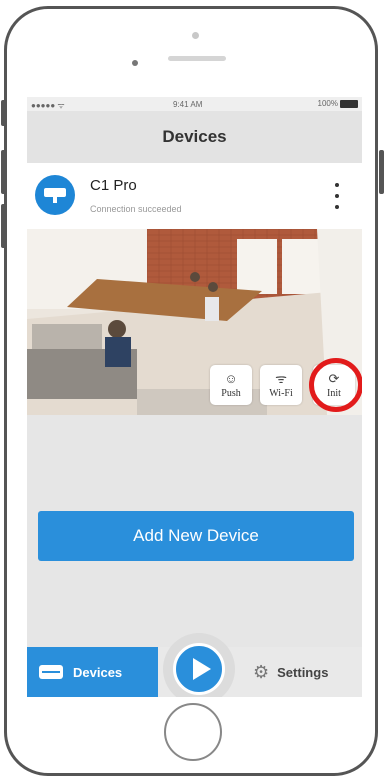  What do you see at coordinates (3, 226) in the screenshot?
I see `side-button-volume-down` at bounding box center [3, 226].